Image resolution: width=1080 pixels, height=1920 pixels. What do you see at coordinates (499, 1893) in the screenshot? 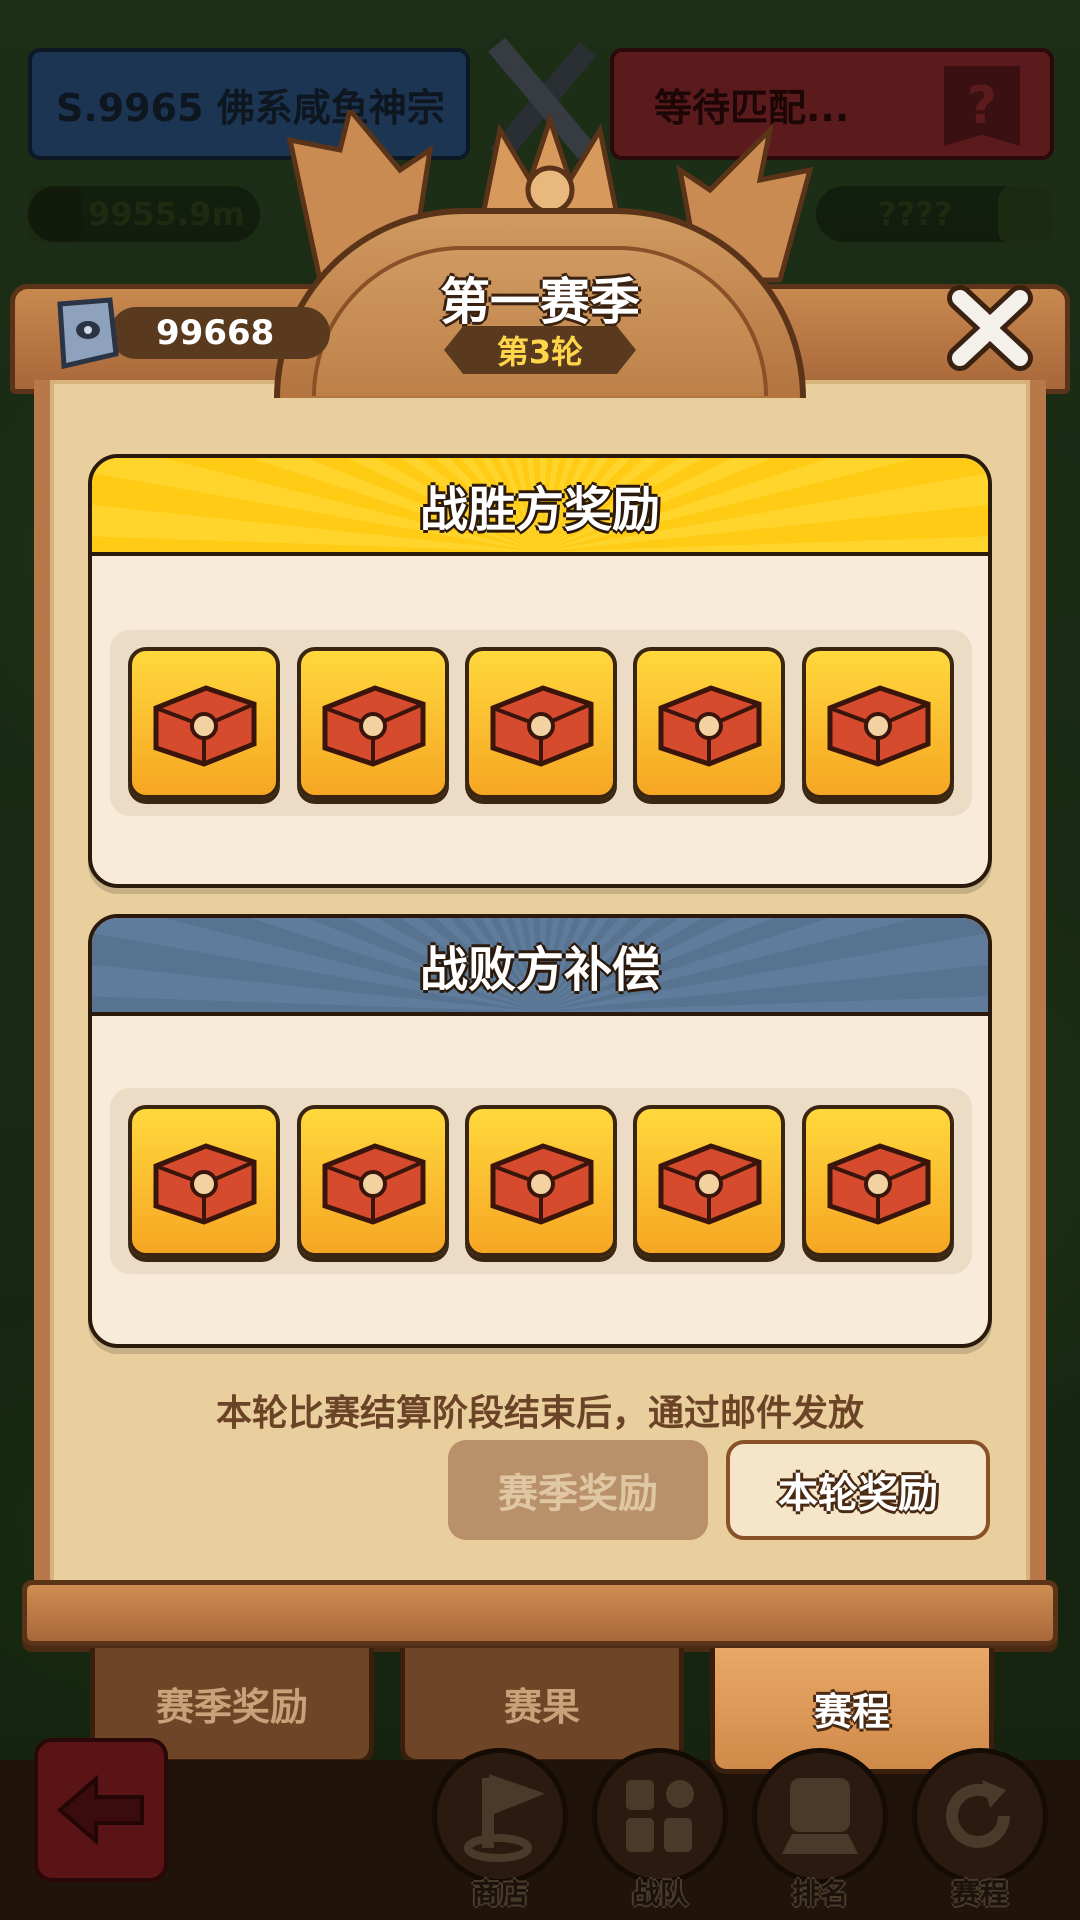
I see `nav-shop-label: 商店` at bounding box center [499, 1893].